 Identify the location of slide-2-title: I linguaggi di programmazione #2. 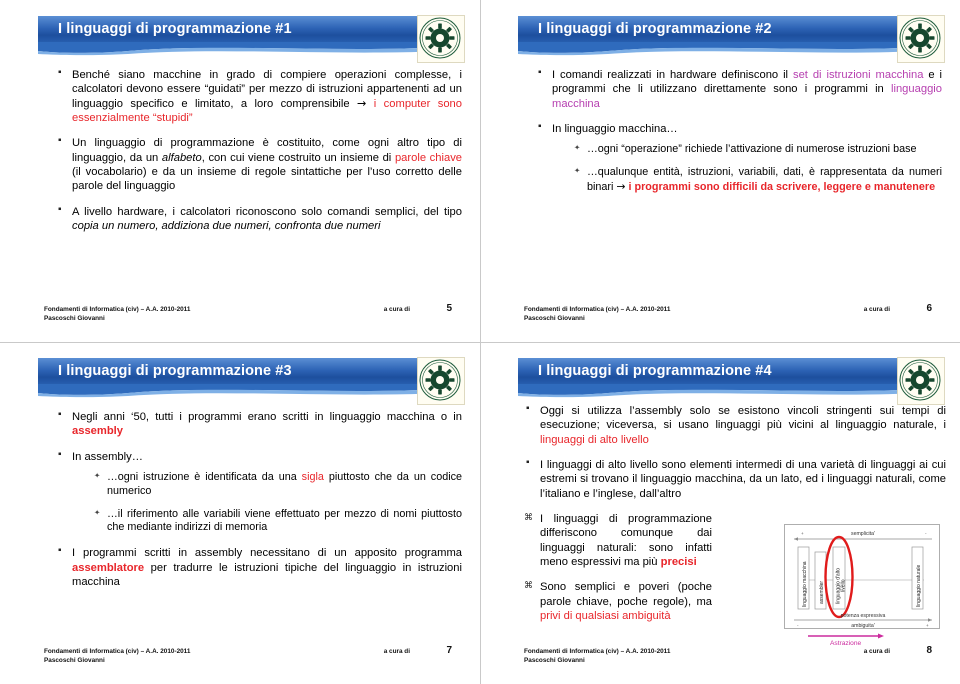
(655, 29).